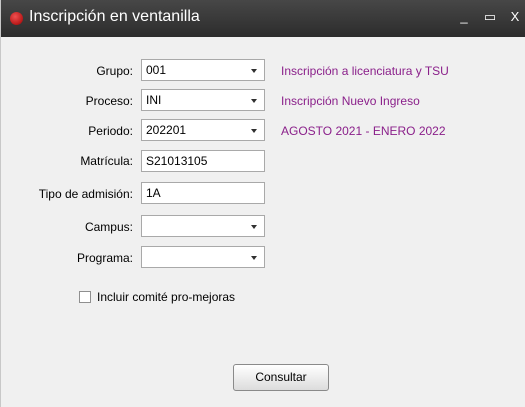 The height and width of the screenshot is (407, 525). What do you see at coordinates (263, 18) in the screenshot?
I see `title-bar: Inscripción en ventanilla _ ▭ X` at bounding box center [263, 18].